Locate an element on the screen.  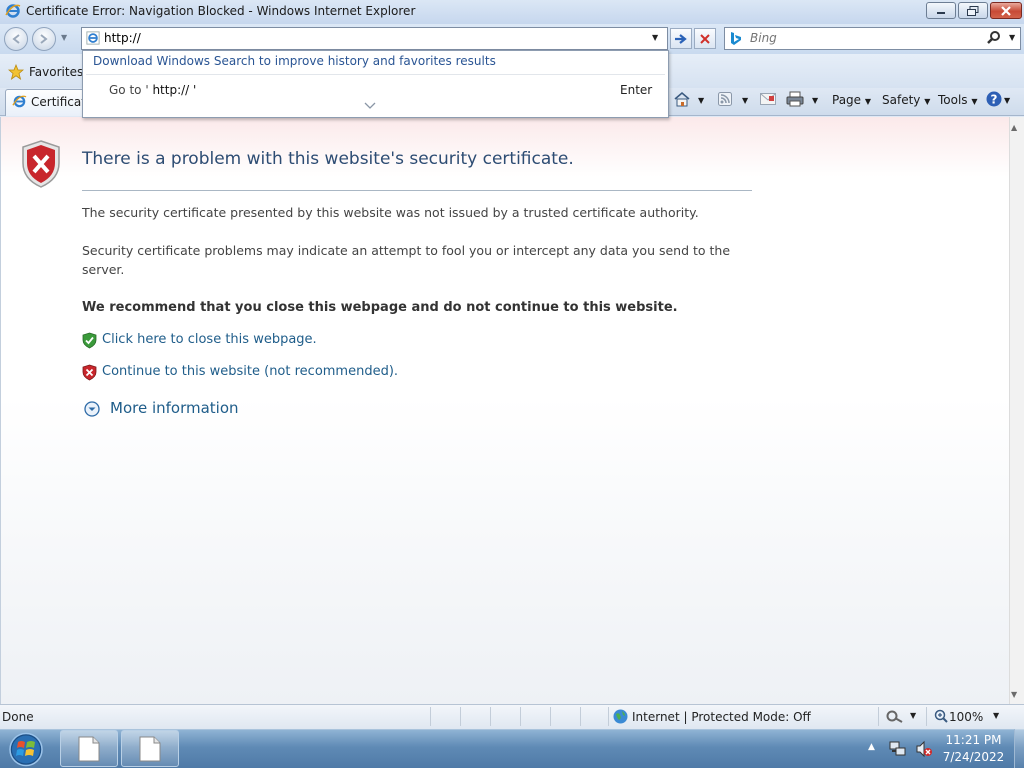
forward-arrow-icon is located at coordinates (44, 39).